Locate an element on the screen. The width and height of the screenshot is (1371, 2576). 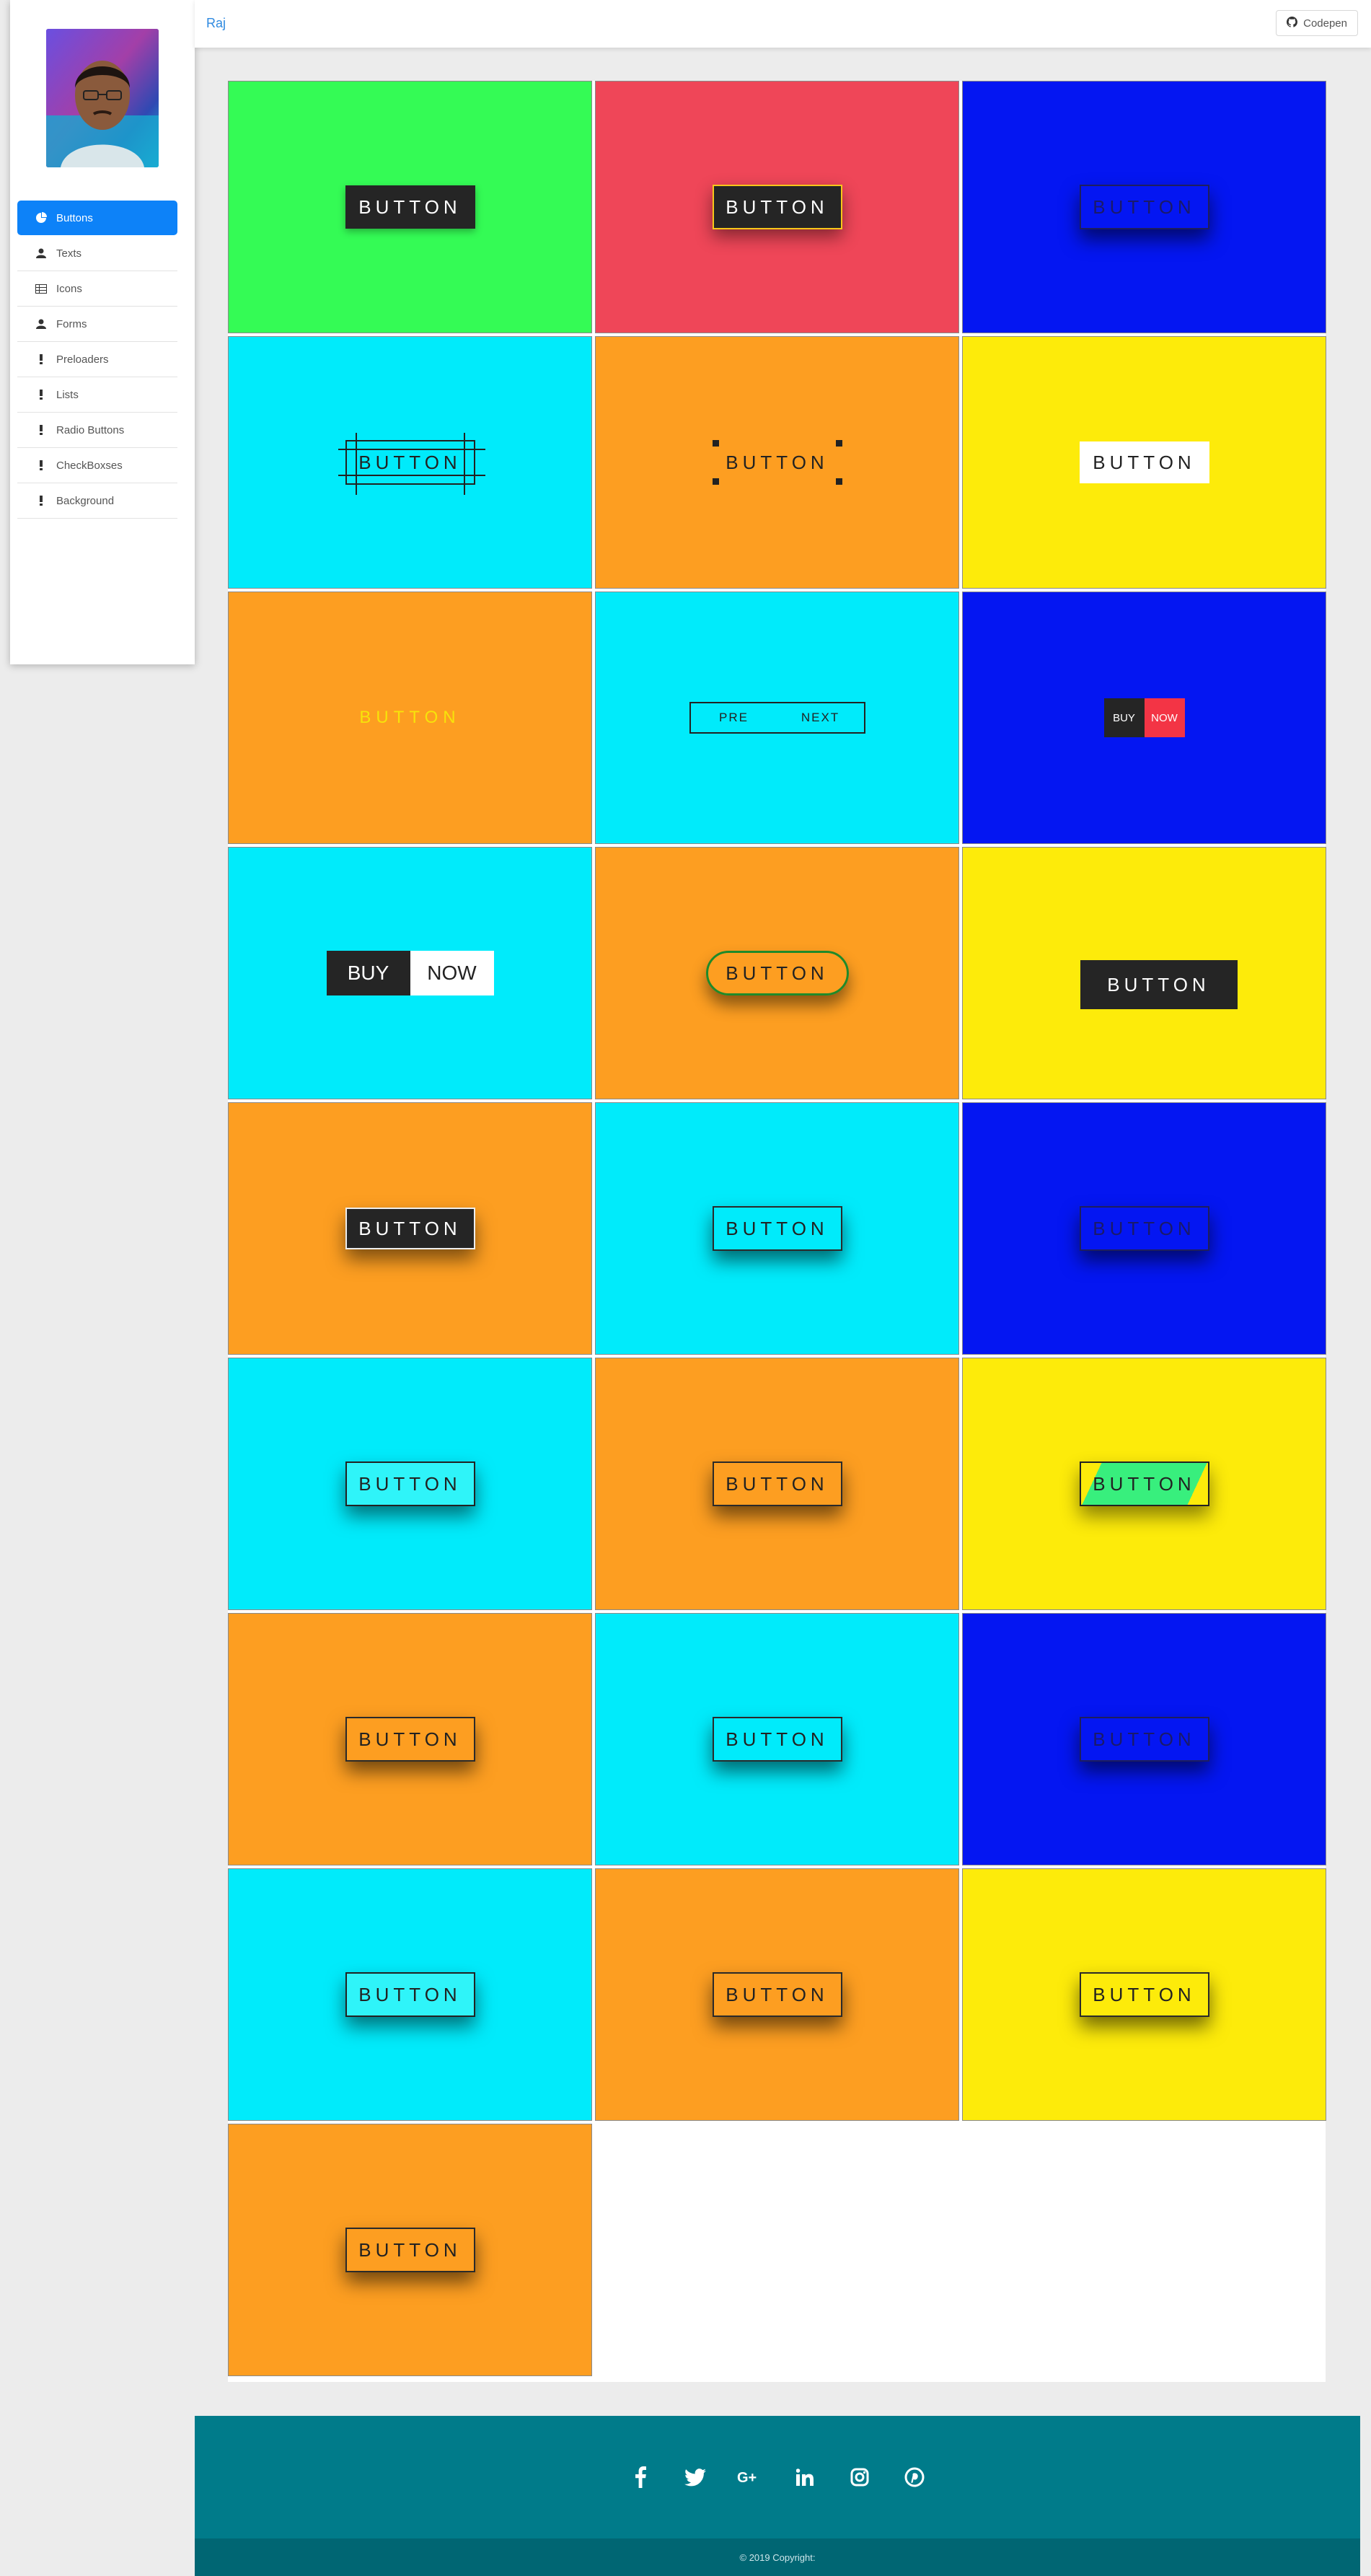
codepen-button: Codepen is located at coordinates (1317, 23).